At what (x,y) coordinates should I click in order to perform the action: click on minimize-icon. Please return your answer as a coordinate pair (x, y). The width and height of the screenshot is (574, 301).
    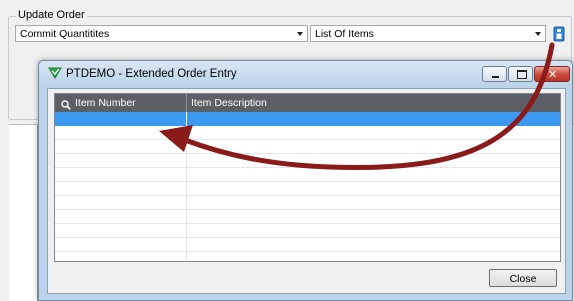
    Looking at the image, I should click on (495, 77).